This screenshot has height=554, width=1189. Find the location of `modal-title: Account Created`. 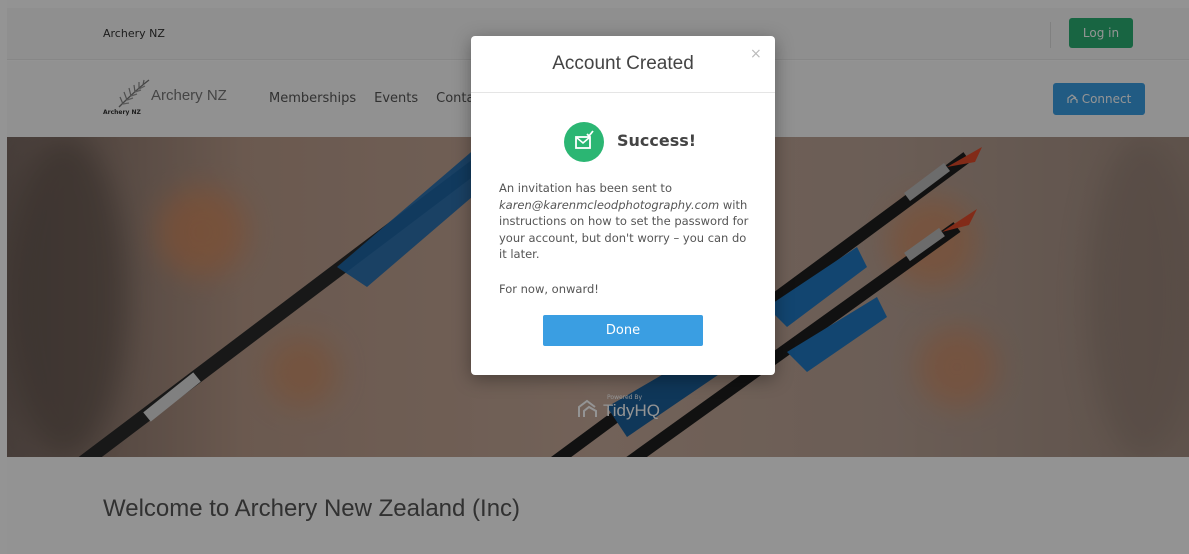

modal-title: Account Created is located at coordinates (623, 63).